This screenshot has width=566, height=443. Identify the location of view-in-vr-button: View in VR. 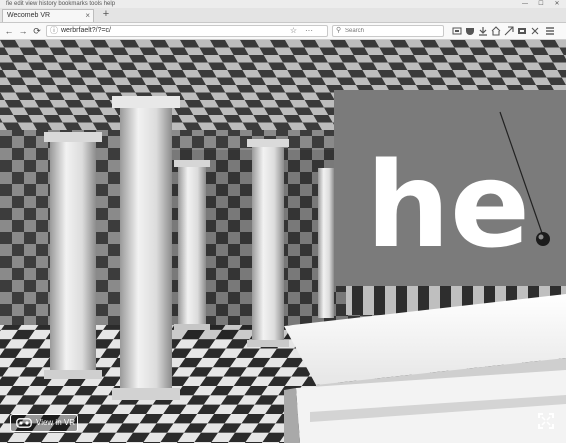
(44, 423).